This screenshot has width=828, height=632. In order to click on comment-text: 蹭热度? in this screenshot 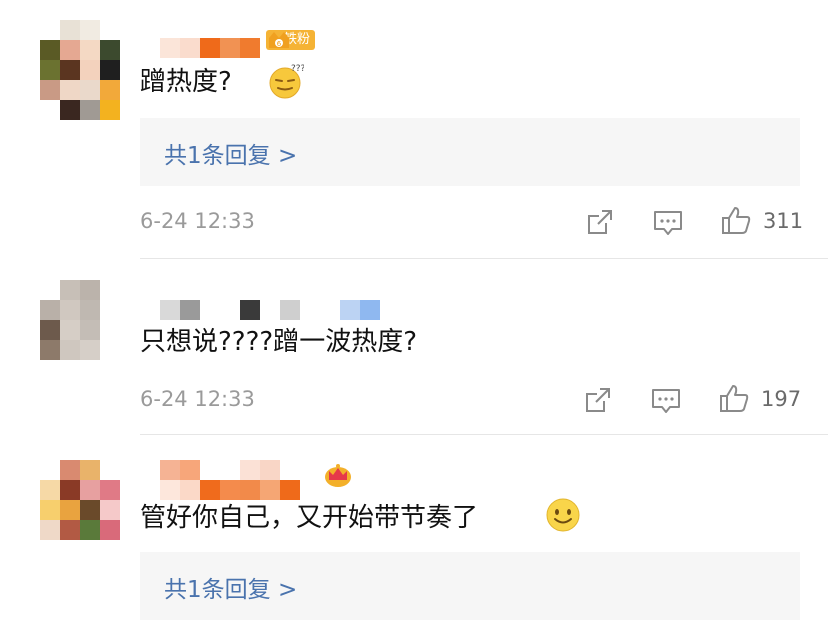, I will do `click(186, 82)`.